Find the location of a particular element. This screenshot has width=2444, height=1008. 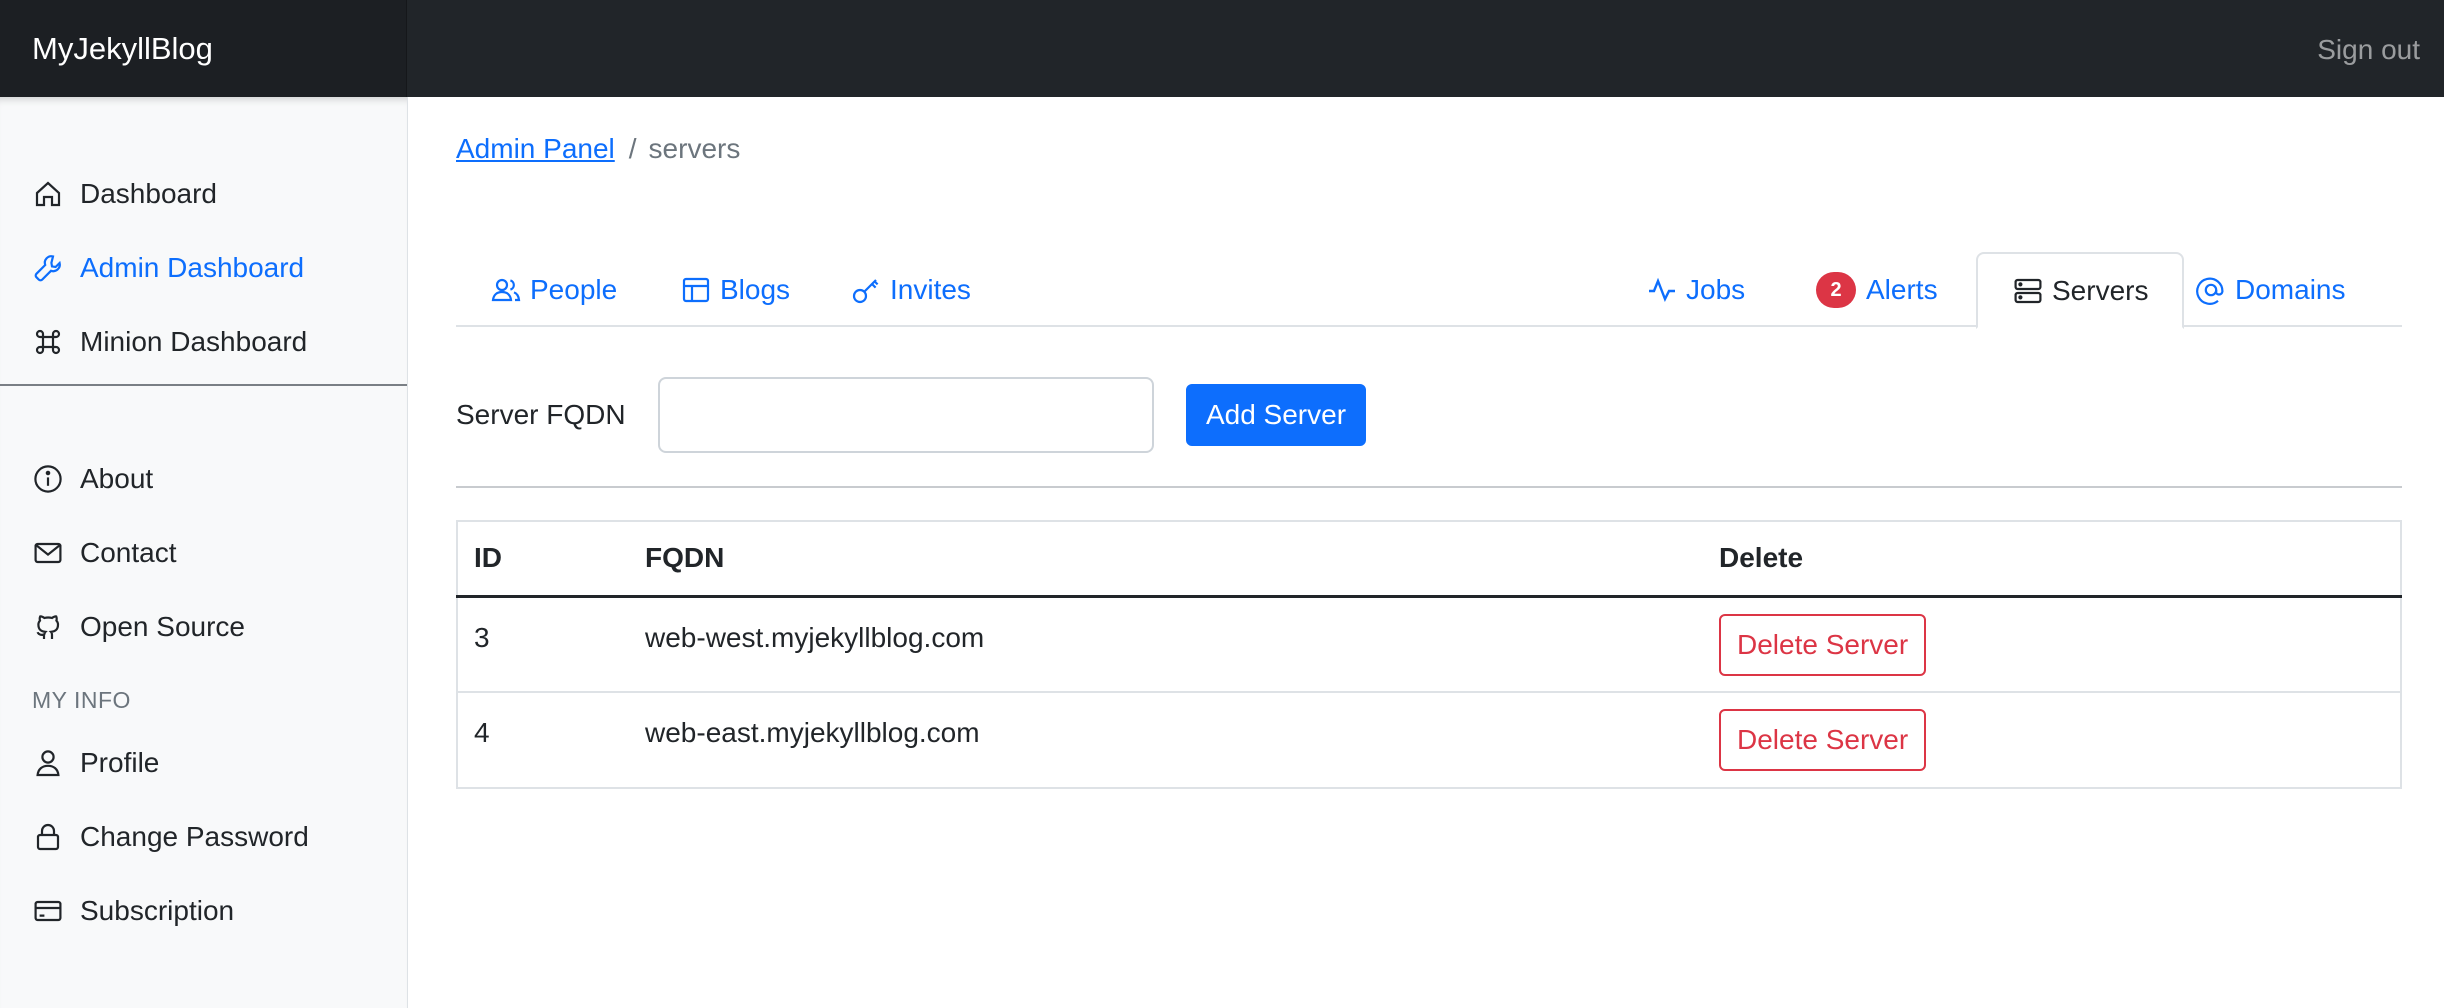

server-id-cell: 4 is located at coordinates (543, 739).